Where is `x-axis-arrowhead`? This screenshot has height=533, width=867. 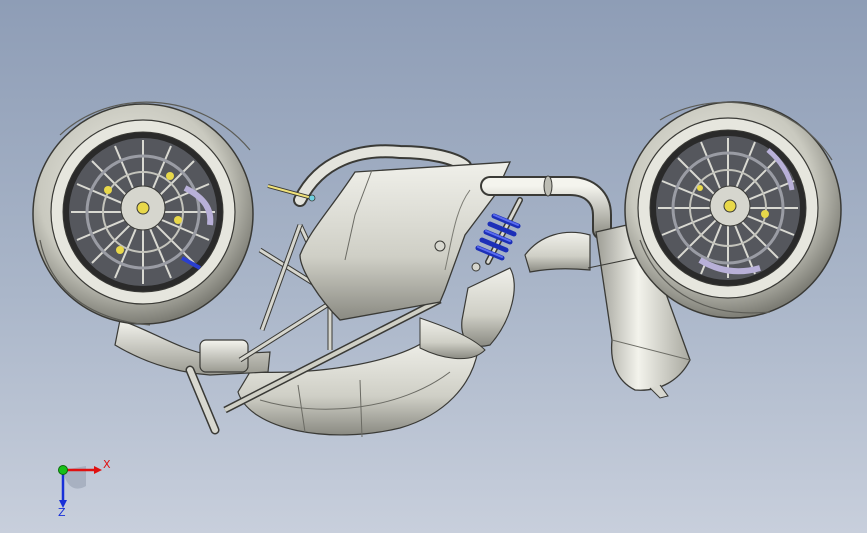
x-axis-arrowhead is located at coordinates (98, 470).